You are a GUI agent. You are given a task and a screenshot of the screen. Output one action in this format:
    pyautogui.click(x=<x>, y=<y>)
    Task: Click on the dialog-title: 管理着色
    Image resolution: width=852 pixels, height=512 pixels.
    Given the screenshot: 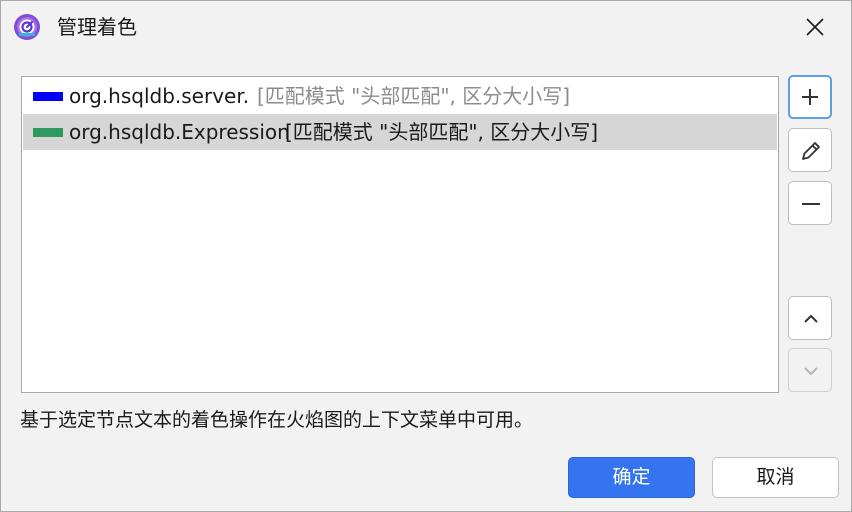 What is the action you would take?
    pyautogui.click(x=97, y=27)
    